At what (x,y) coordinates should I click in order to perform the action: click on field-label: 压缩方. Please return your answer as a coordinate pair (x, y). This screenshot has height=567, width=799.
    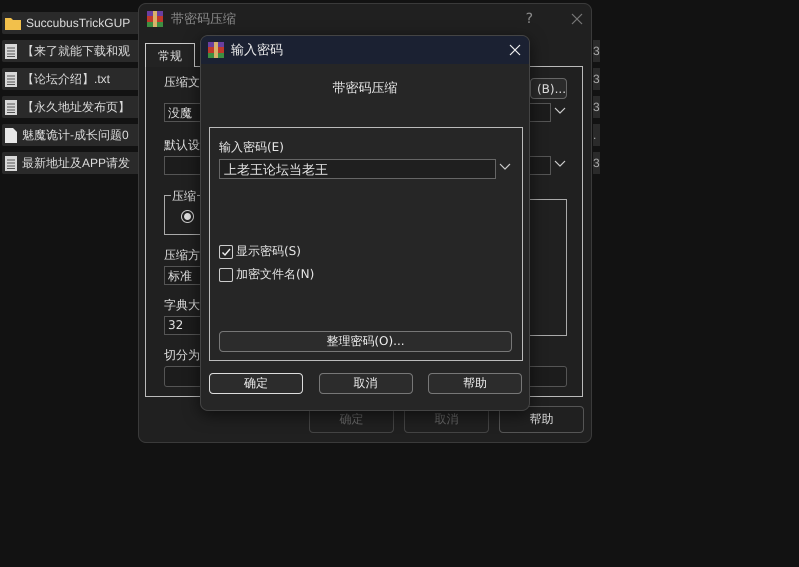
    Looking at the image, I should click on (182, 255).